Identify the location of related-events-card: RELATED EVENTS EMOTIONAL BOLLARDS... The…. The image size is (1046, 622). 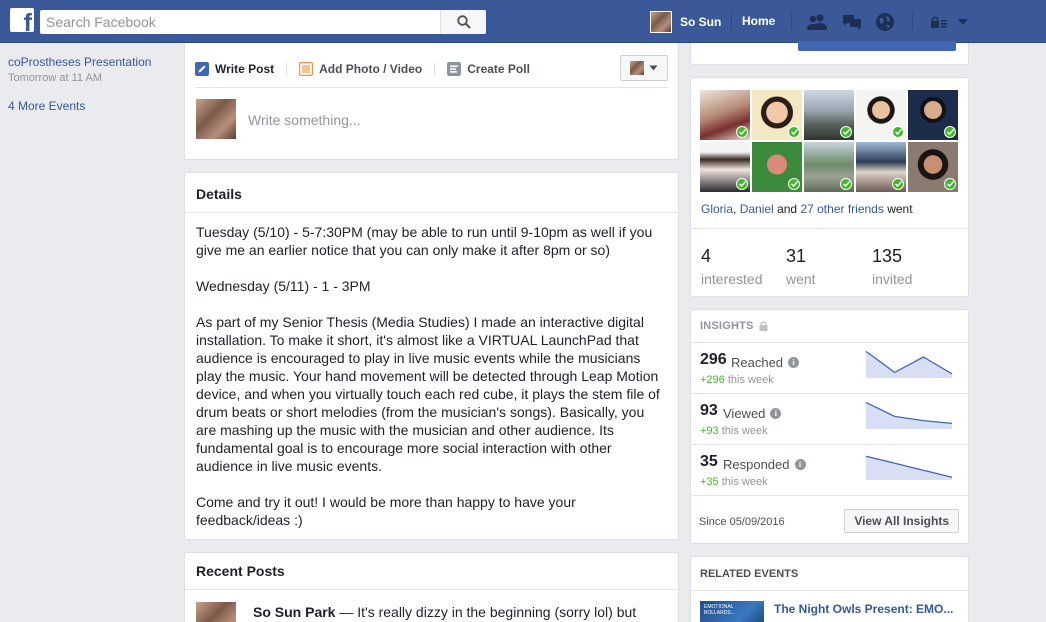
(829, 589).